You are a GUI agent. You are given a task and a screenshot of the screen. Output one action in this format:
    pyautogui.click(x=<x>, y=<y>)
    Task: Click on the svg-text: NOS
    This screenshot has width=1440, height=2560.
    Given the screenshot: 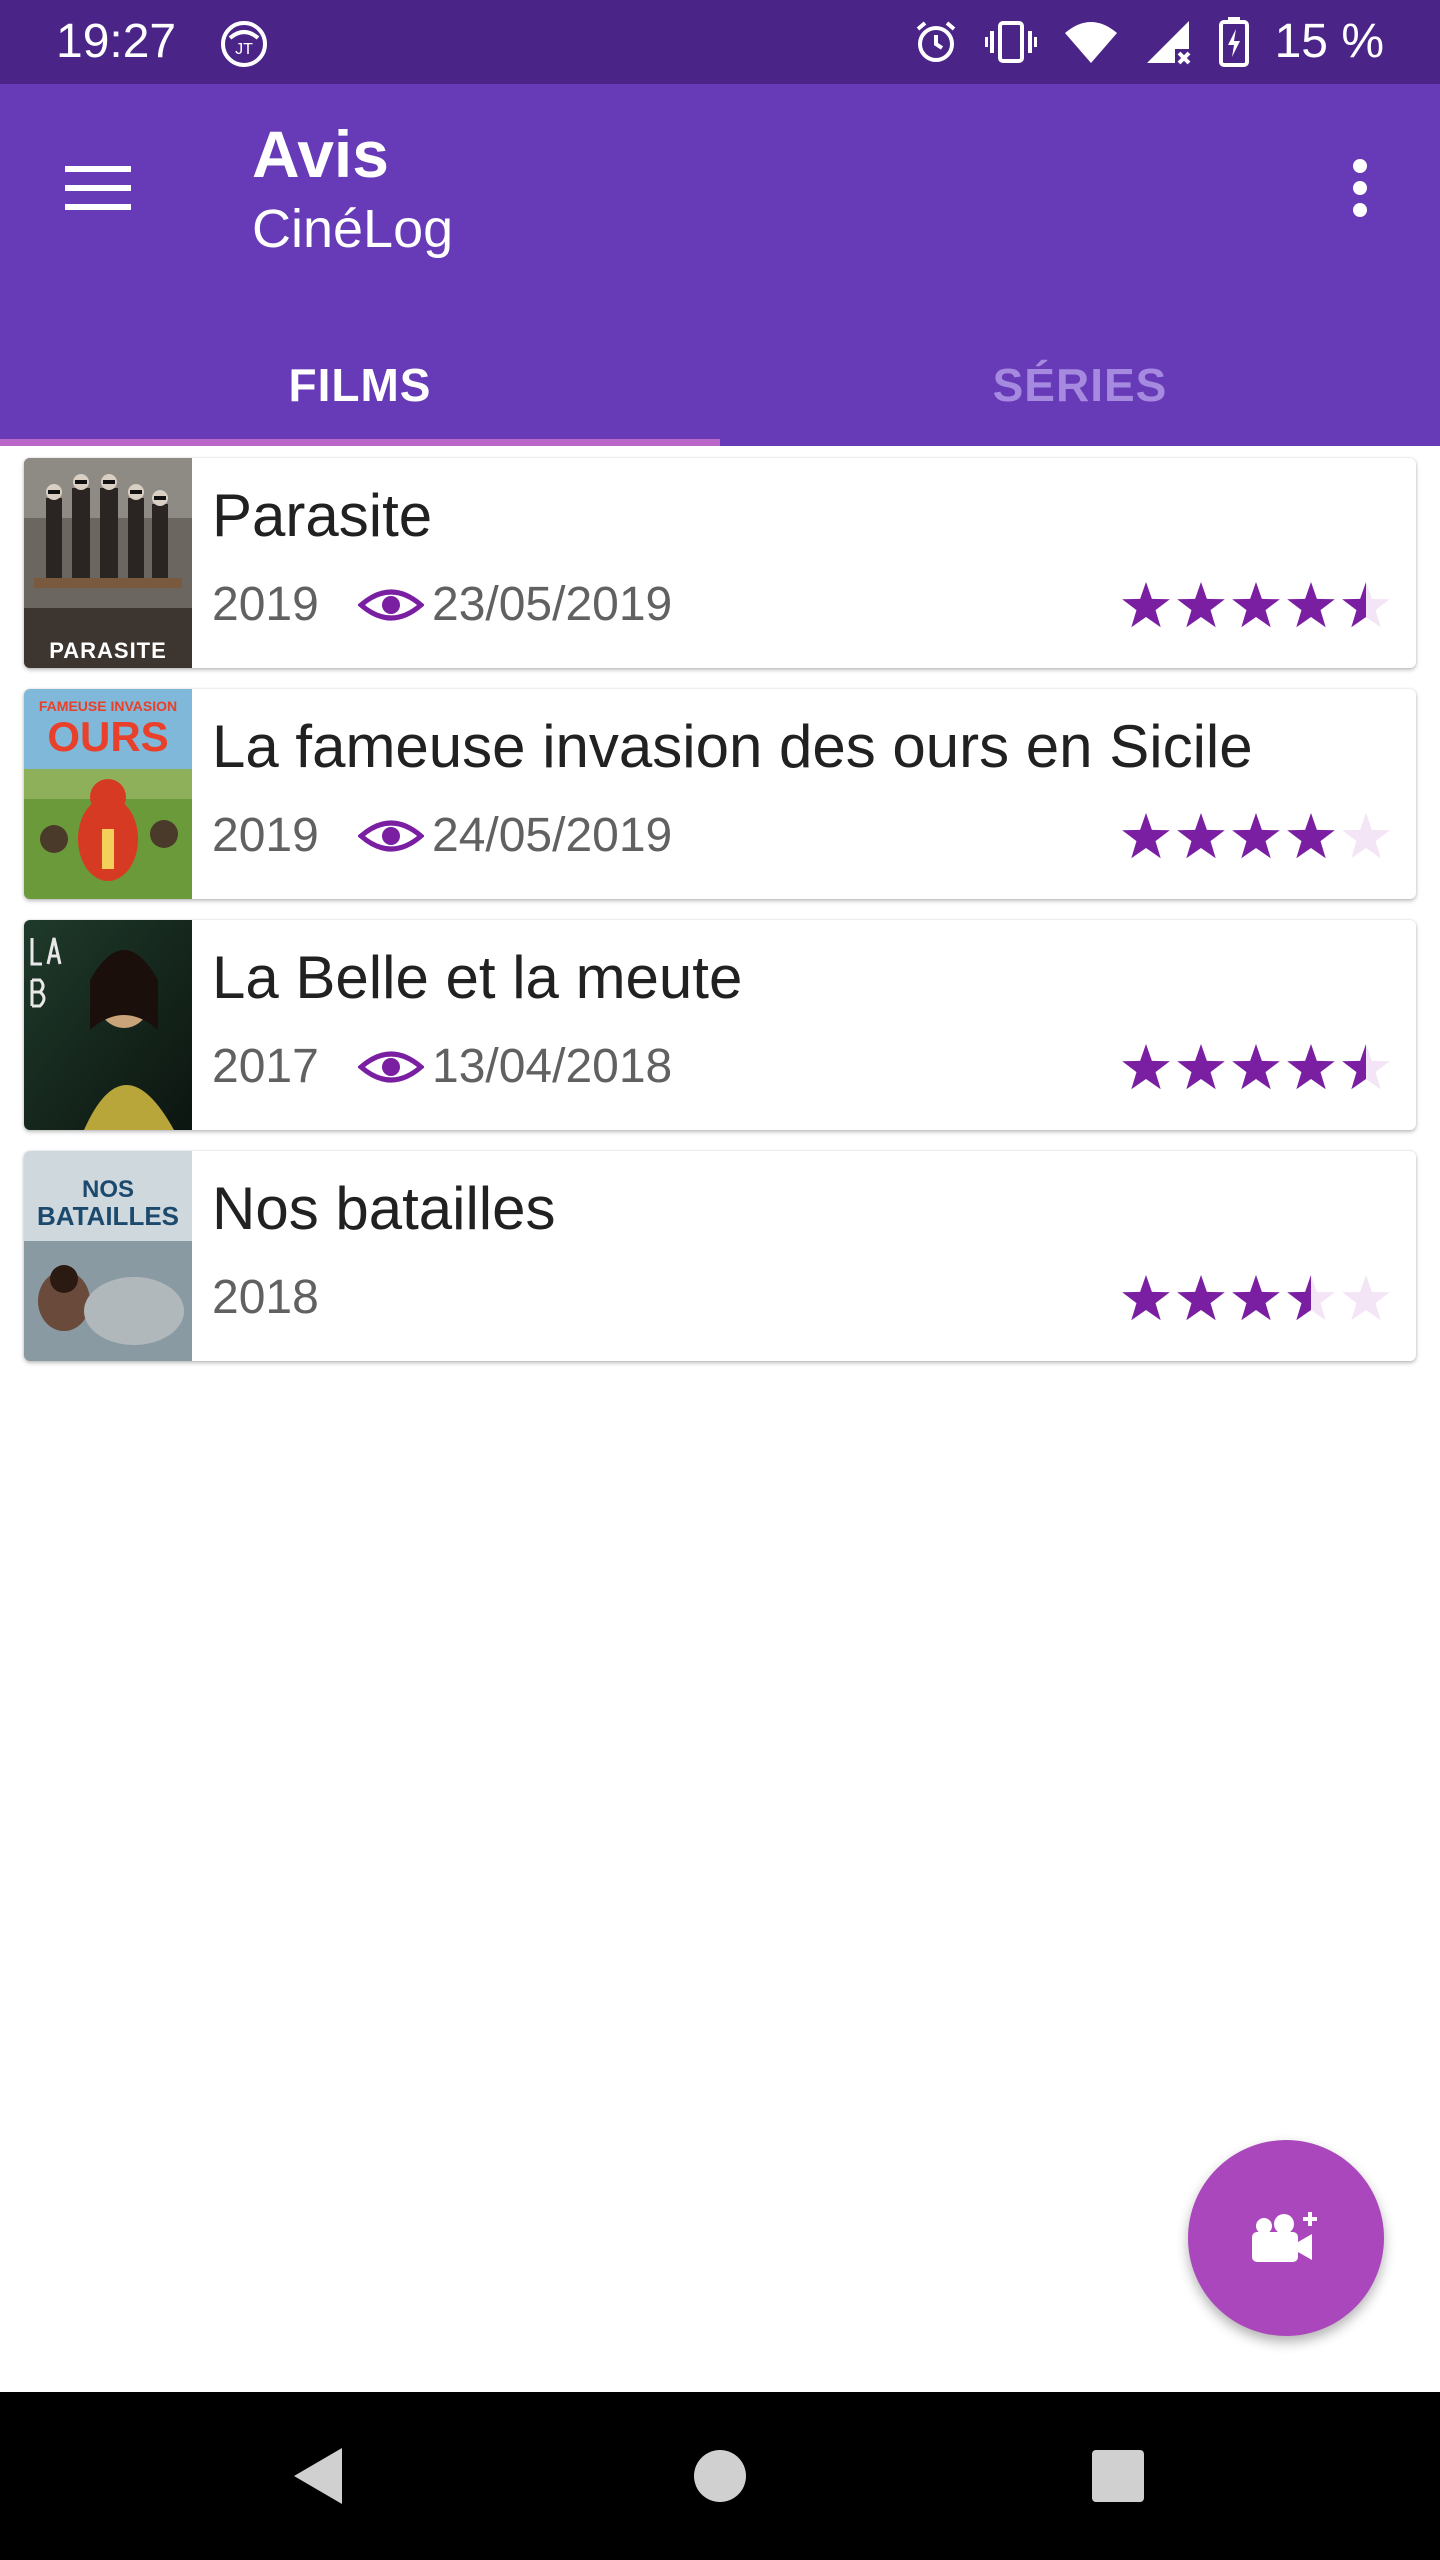 What is the action you would take?
    pyautogui.click(x=108, y=1189)
    